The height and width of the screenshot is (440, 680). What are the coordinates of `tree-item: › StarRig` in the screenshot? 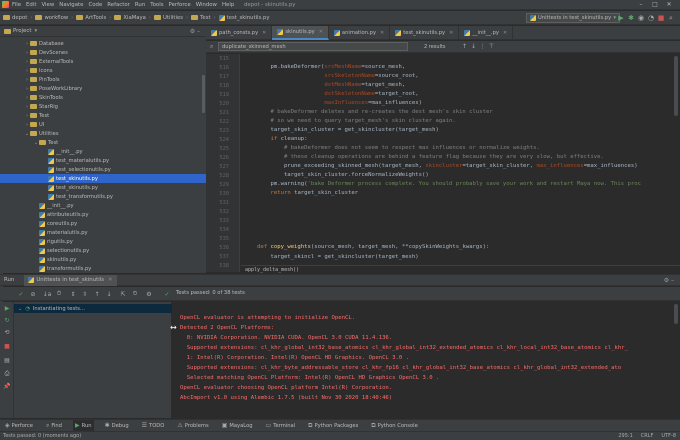 It's located at (103, 106).